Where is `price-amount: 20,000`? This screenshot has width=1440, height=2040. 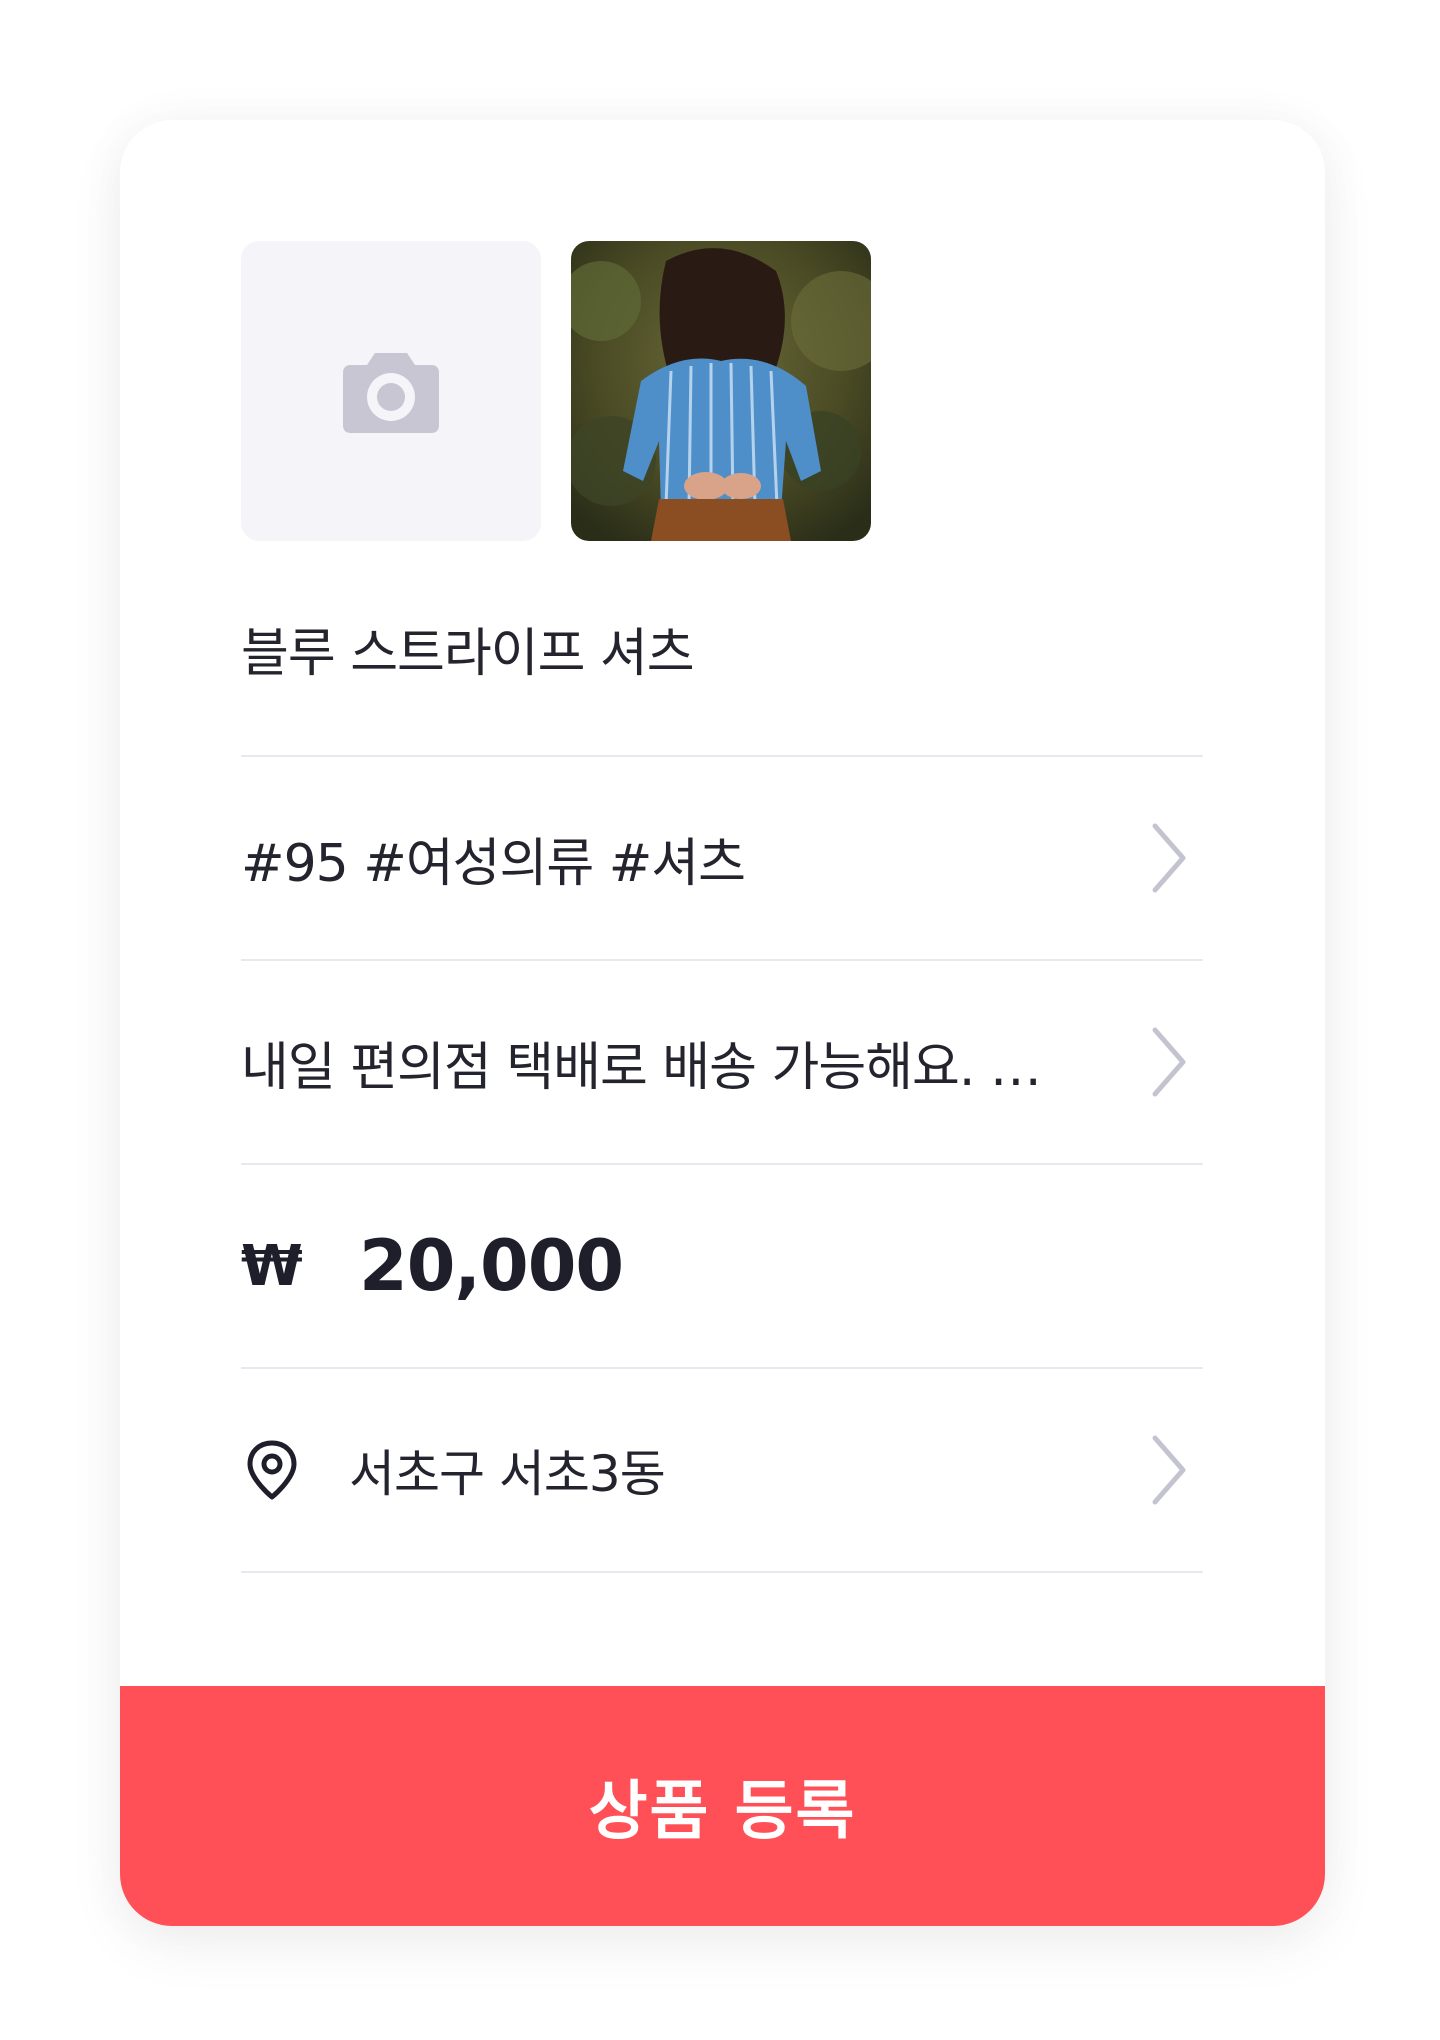
price-amount: 20,000 is located at coordinates (491, 1266).